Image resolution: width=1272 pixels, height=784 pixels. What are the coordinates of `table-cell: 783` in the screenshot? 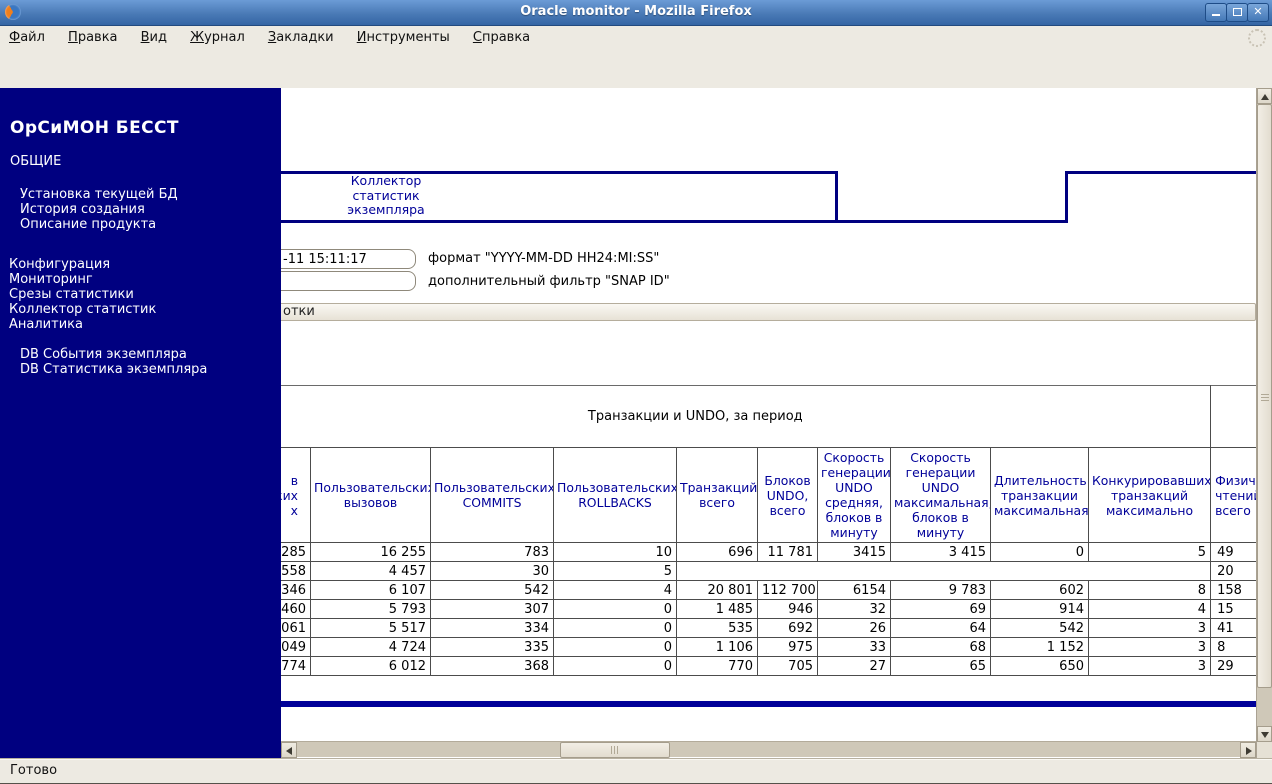 It's located at (492, 552).